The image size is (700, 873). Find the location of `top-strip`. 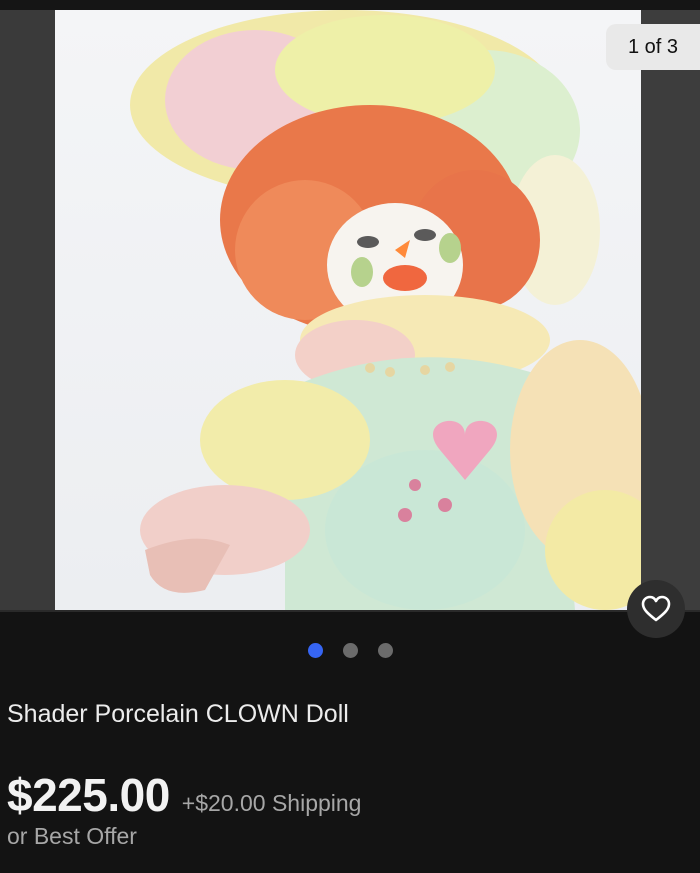

top-strip is located at coordinates (350, 5).